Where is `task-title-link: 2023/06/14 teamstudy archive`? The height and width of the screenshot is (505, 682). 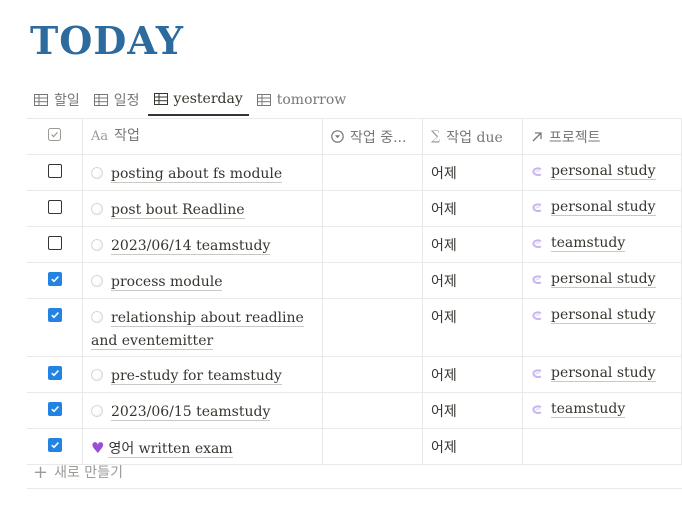
task-title-link: 2023/06/14 teamstudy archive is located at coordinates (181, 250).